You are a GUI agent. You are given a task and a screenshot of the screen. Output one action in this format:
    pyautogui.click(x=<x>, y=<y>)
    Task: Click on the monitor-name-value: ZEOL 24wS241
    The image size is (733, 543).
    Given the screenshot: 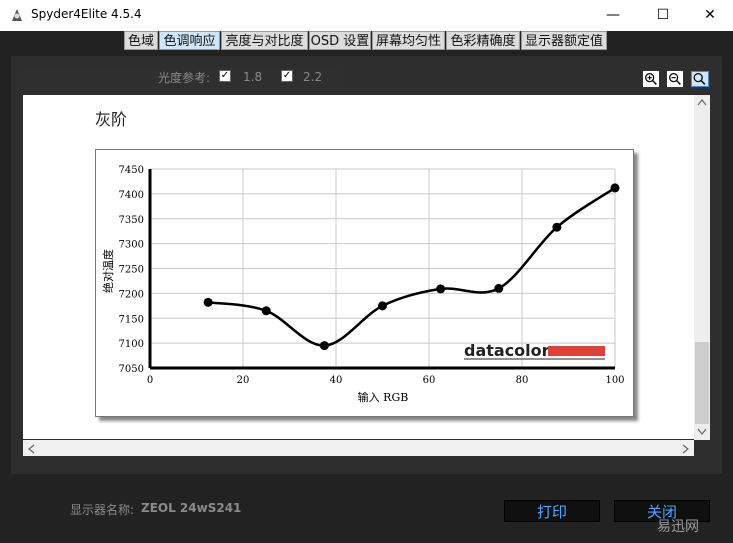 What is the action you would take?
    pyautogui.click(x=191, y=508)
    